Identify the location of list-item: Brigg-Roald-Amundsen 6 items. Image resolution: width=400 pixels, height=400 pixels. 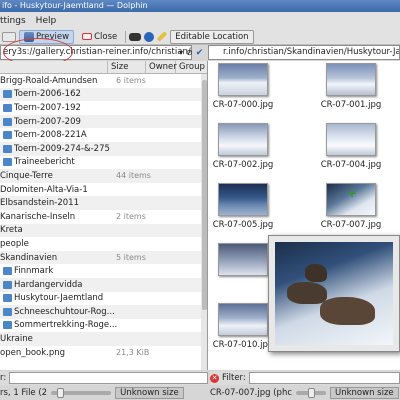
(103, 81).